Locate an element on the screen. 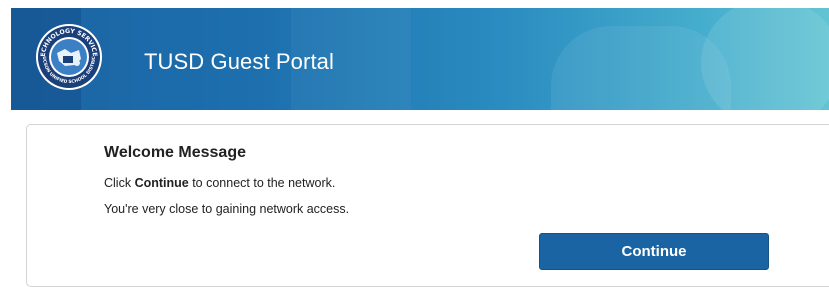  banner-decoration is located at coordinates (765, 59).